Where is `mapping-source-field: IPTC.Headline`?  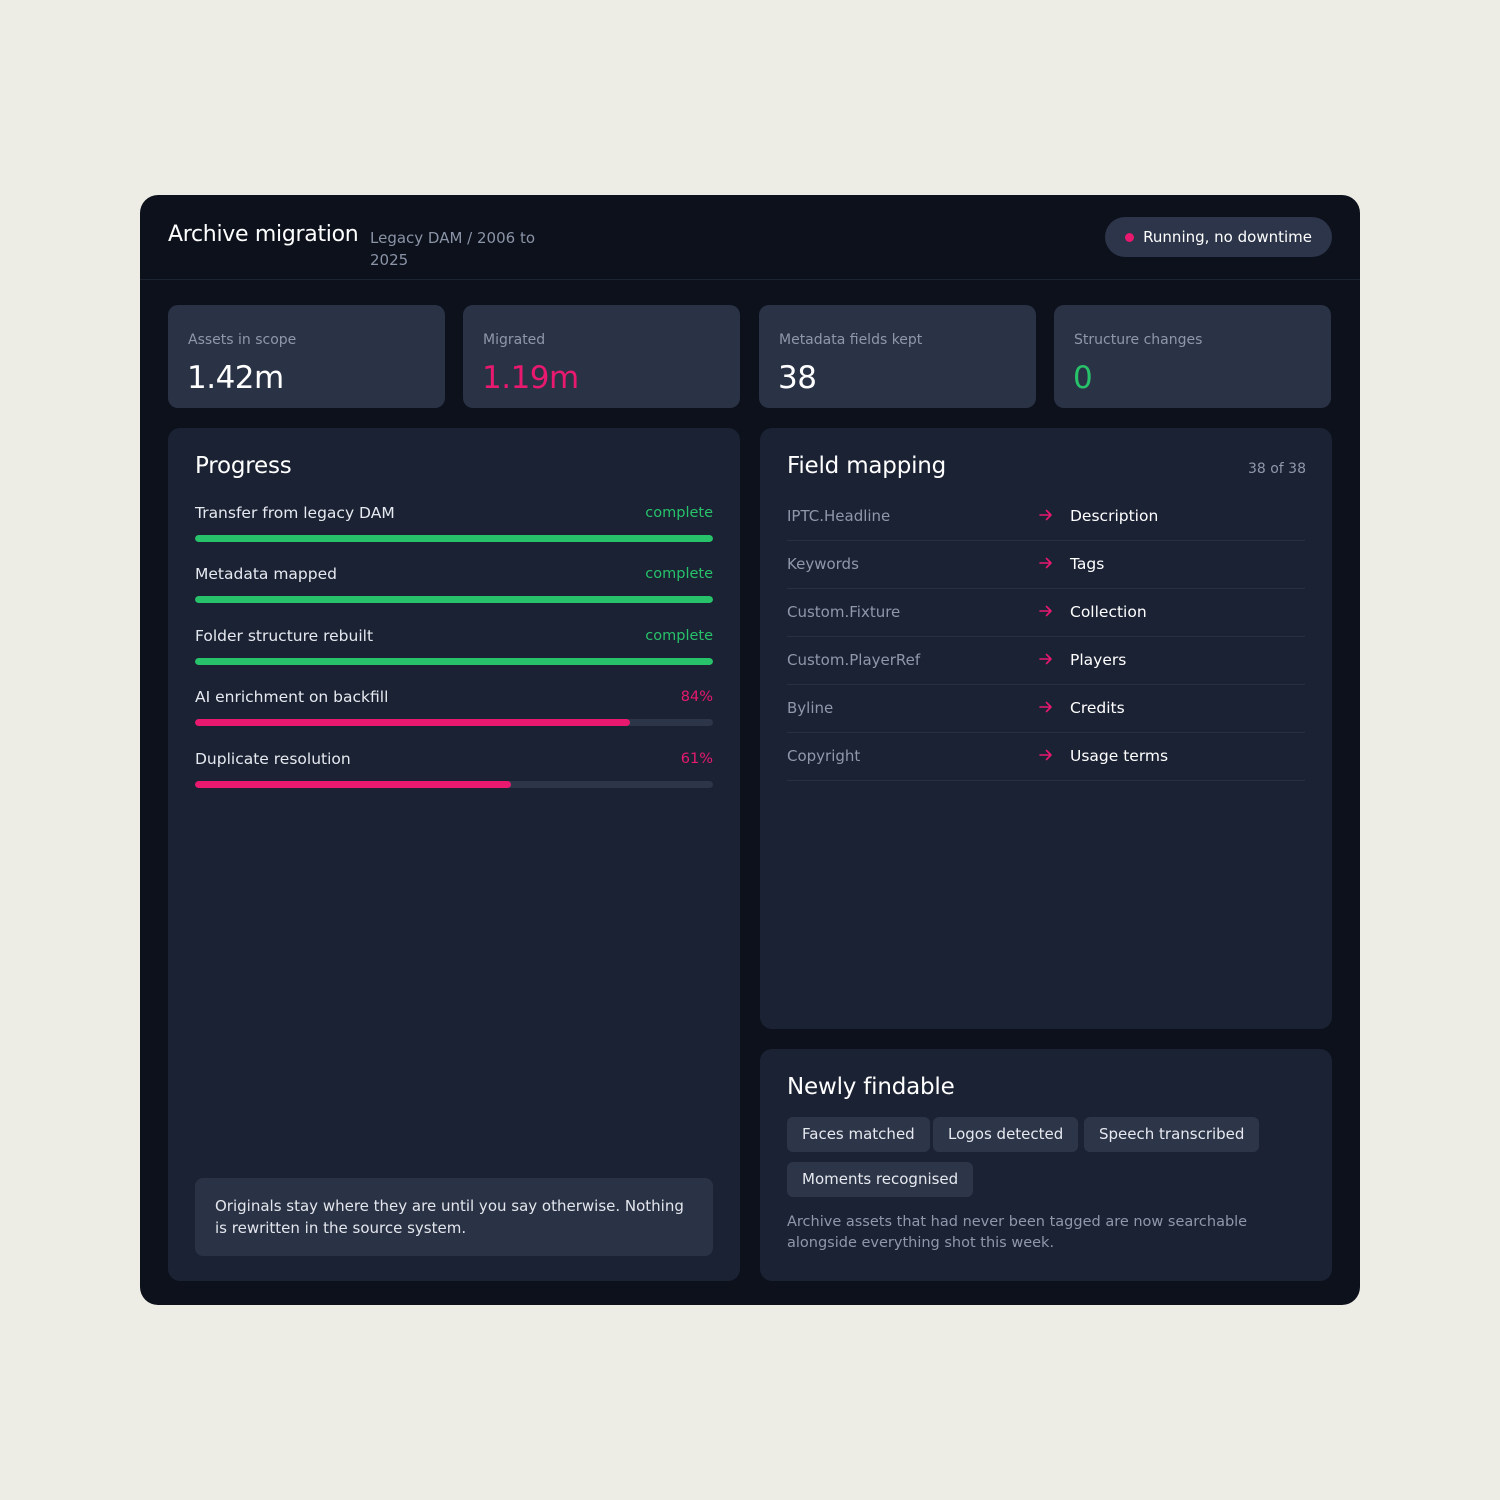
mapping-source-field: IPTC.Headline is located at coordinates (839, 516).